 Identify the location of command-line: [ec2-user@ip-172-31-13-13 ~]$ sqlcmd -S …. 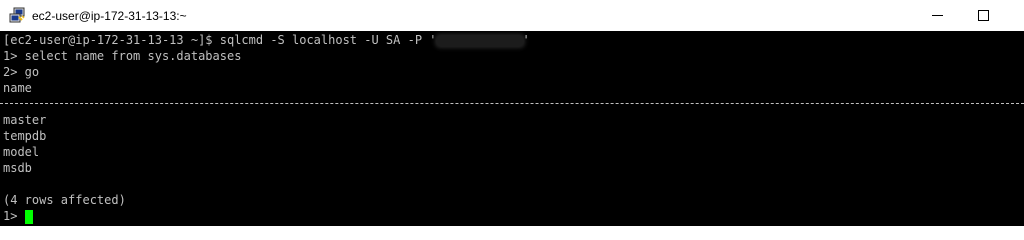
(266, 40).